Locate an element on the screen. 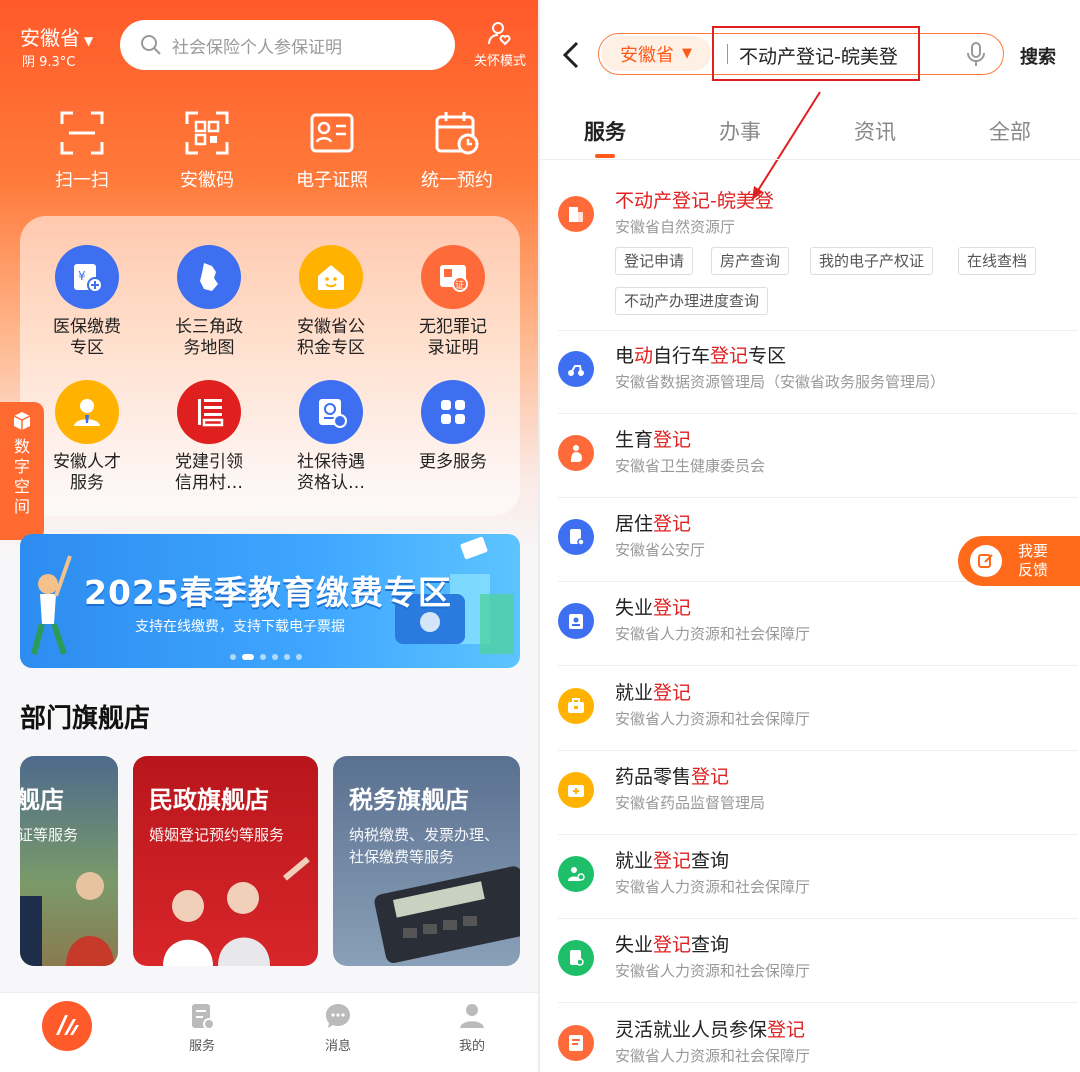  tab-news: 资讯 is located at coordinates (875, 131).